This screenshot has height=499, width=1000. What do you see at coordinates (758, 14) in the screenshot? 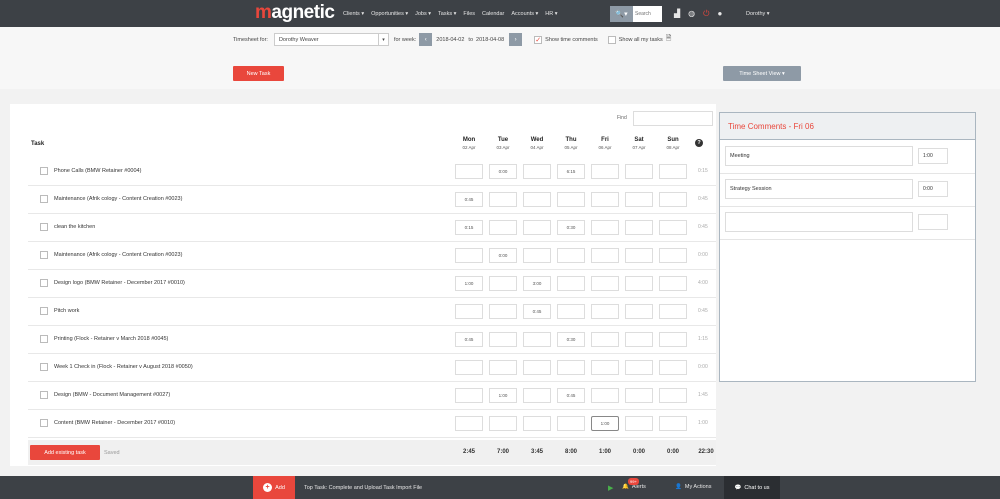
I see `user-menu: Dorothy ▾` at bounding box center [758, 14].